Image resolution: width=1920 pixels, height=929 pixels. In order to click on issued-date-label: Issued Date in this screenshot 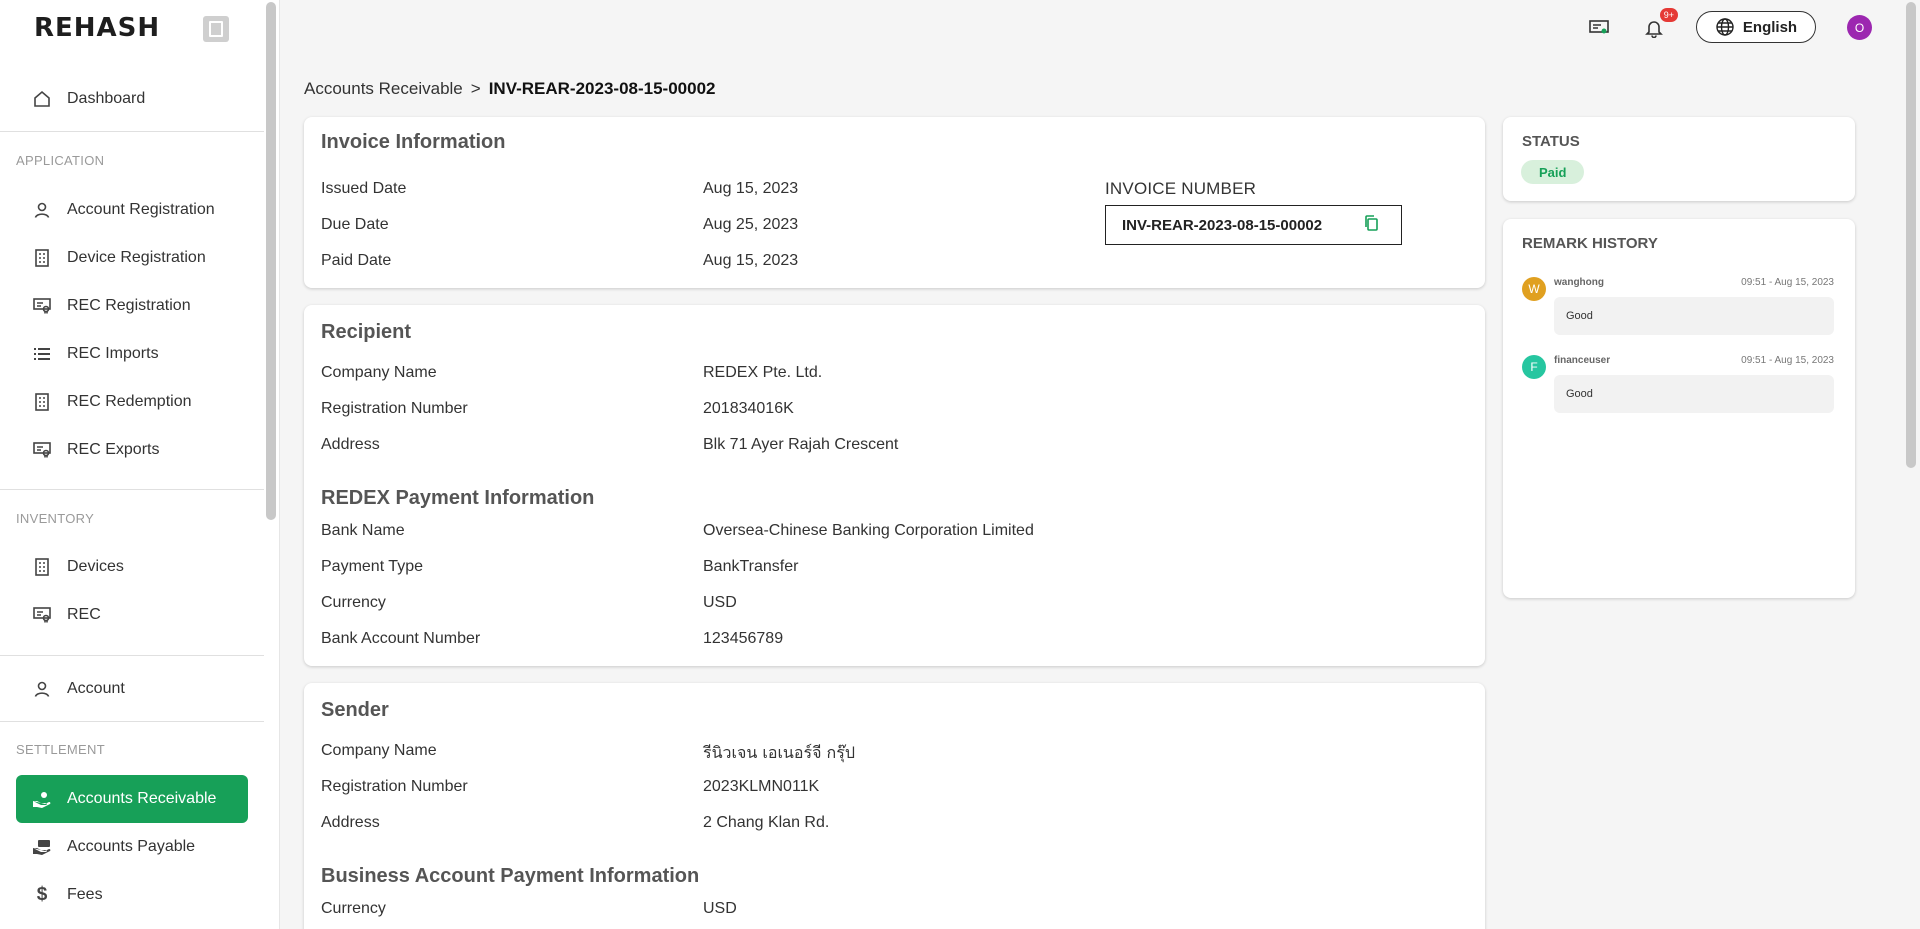, I will do `click(364, 188)`.